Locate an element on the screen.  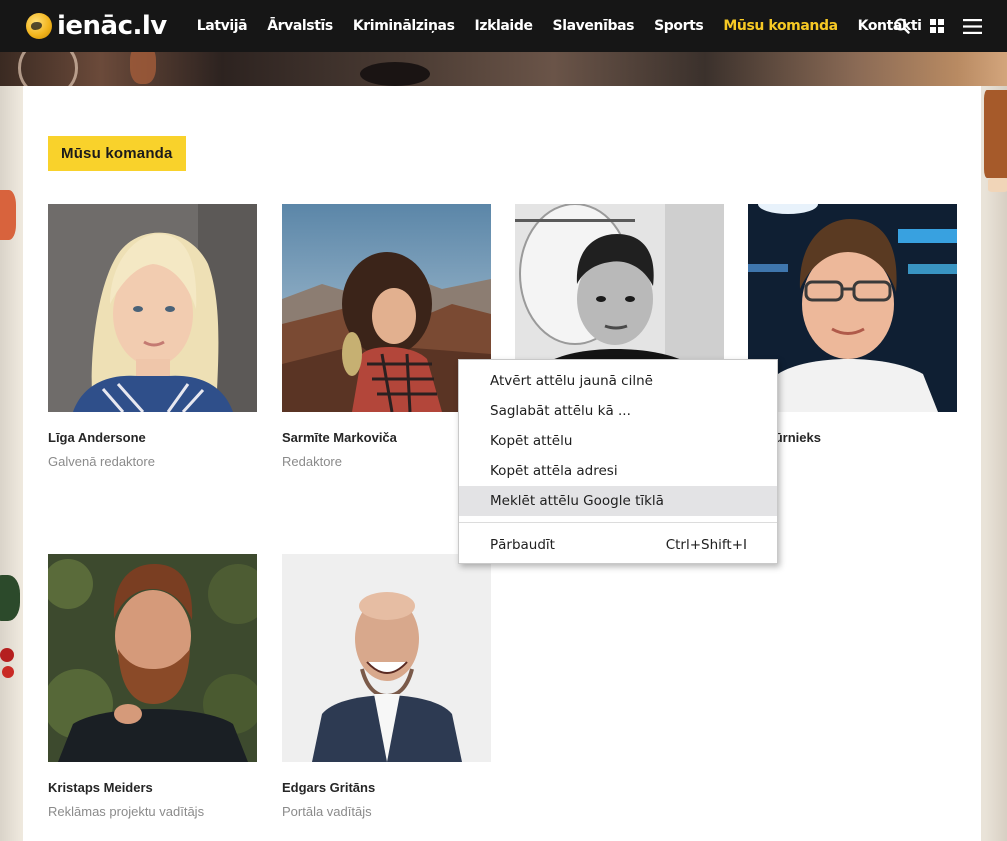
menu-item-shortcut: Ctrl+Shift+I is located at coordinates (706, 545).